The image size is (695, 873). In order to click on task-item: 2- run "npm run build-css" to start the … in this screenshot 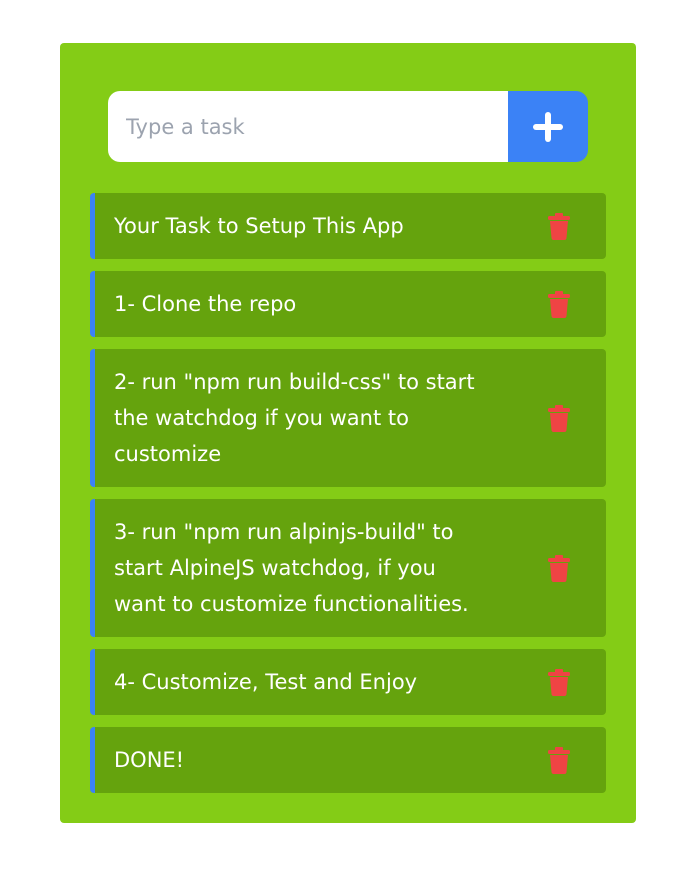, I will do `click(348, 418)`.